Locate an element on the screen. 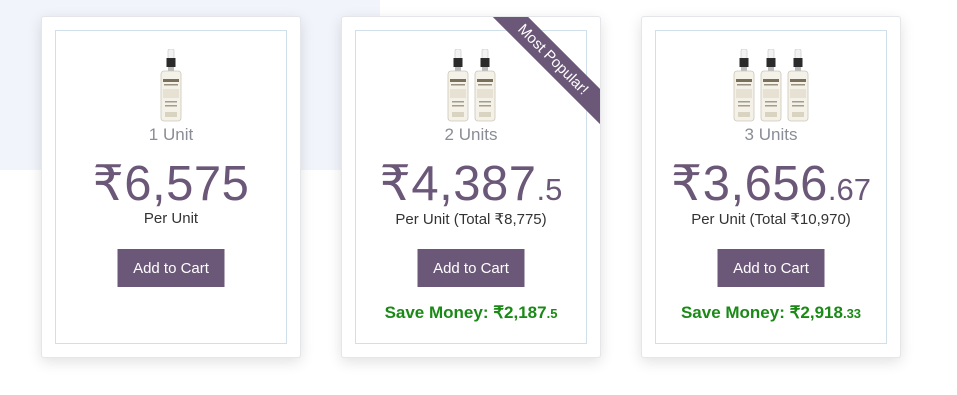 The height and width of the screenshot is (395, 957). price-decimal: .5 is located at coordinates (549, 189).